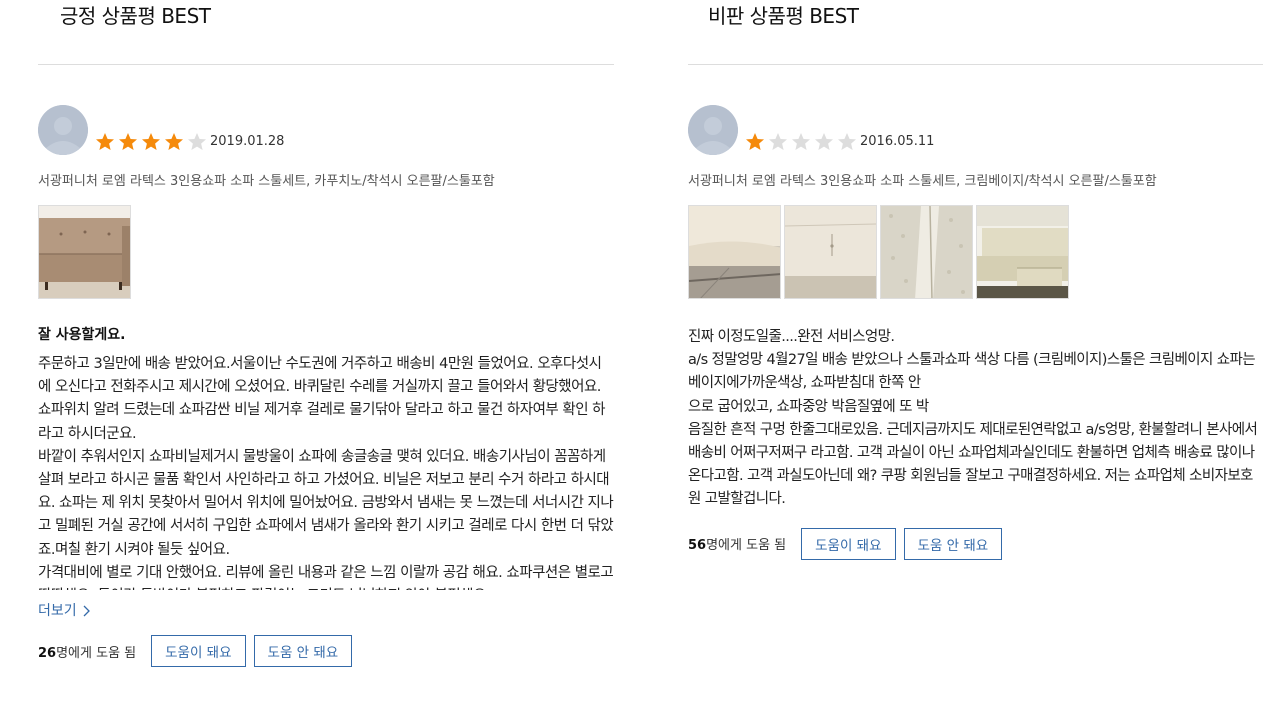  Describe the element at coordinates (791, 337) in the screenshot. I see `review-body-line: 진짜 이정도일줄....완전 서비스엉망.` at that location.